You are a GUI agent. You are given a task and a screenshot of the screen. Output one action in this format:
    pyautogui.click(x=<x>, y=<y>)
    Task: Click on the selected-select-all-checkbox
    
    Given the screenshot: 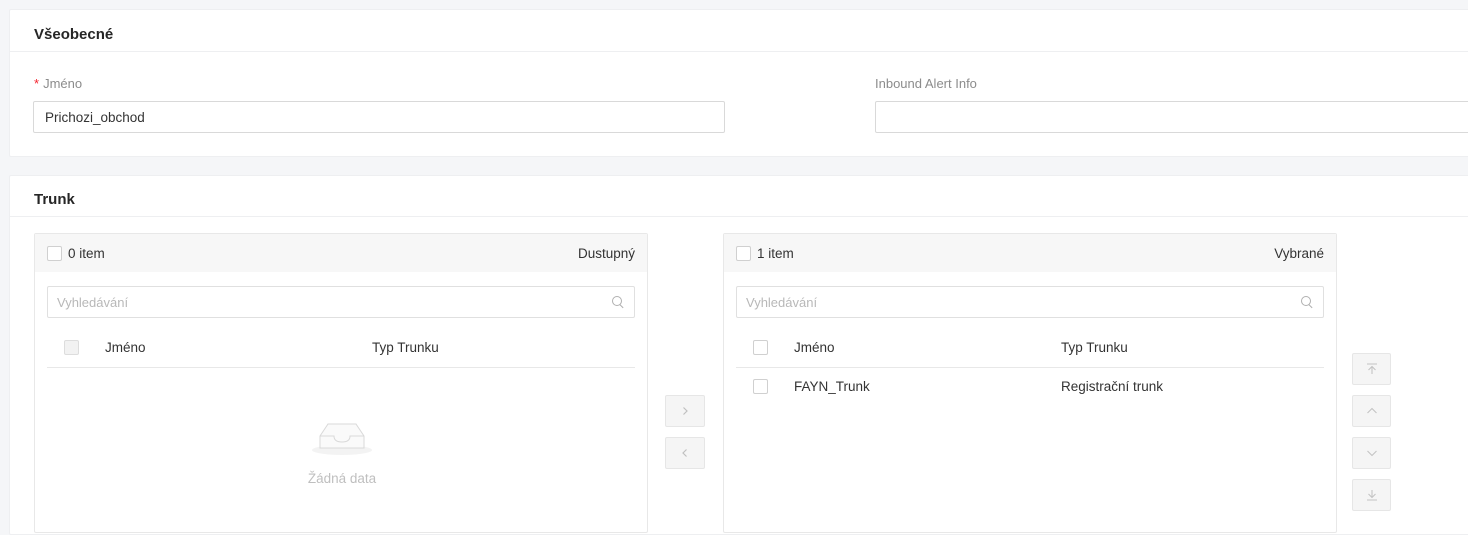 What is the action you would take?
    pyautogui.click(x=743, y=253)
    